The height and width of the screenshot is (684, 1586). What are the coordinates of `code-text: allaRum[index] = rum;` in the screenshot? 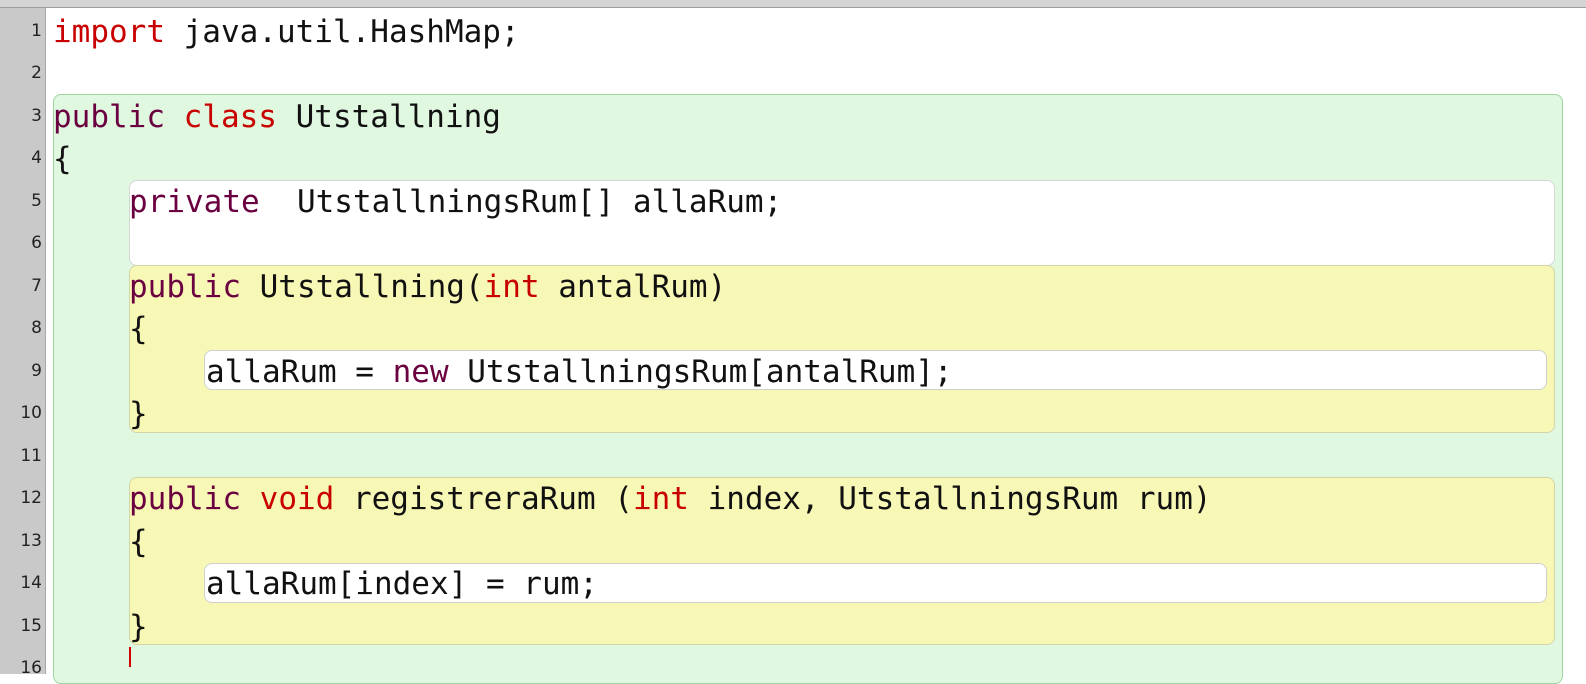 It's located at (402, 584).